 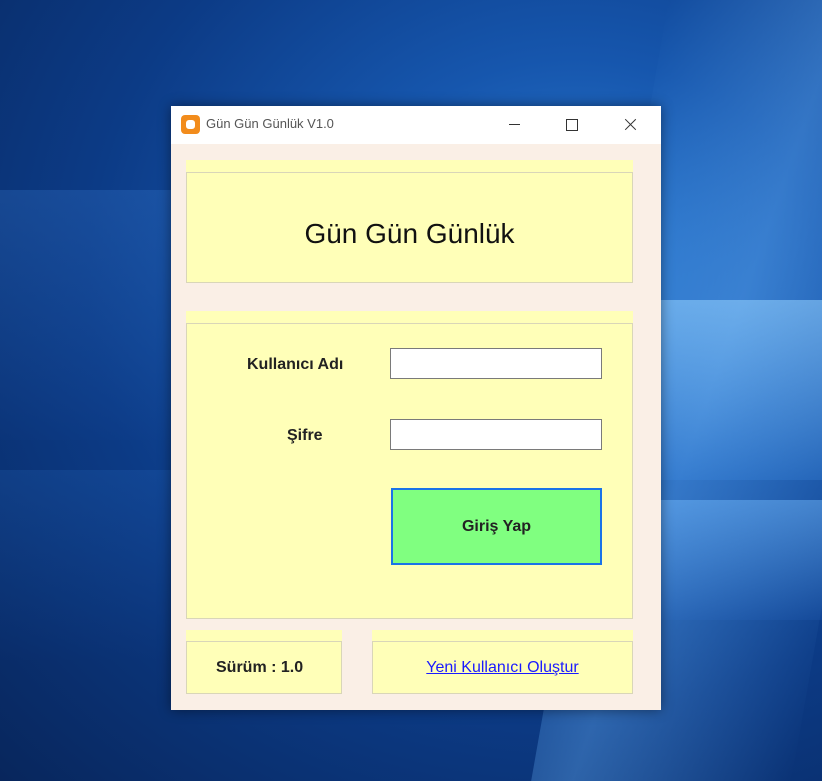 What do you see at coordinates (270, 123) in the screenshot?
I see `window-title: Gün Gün Günlük V1.0` at bounding box center [270, 123].